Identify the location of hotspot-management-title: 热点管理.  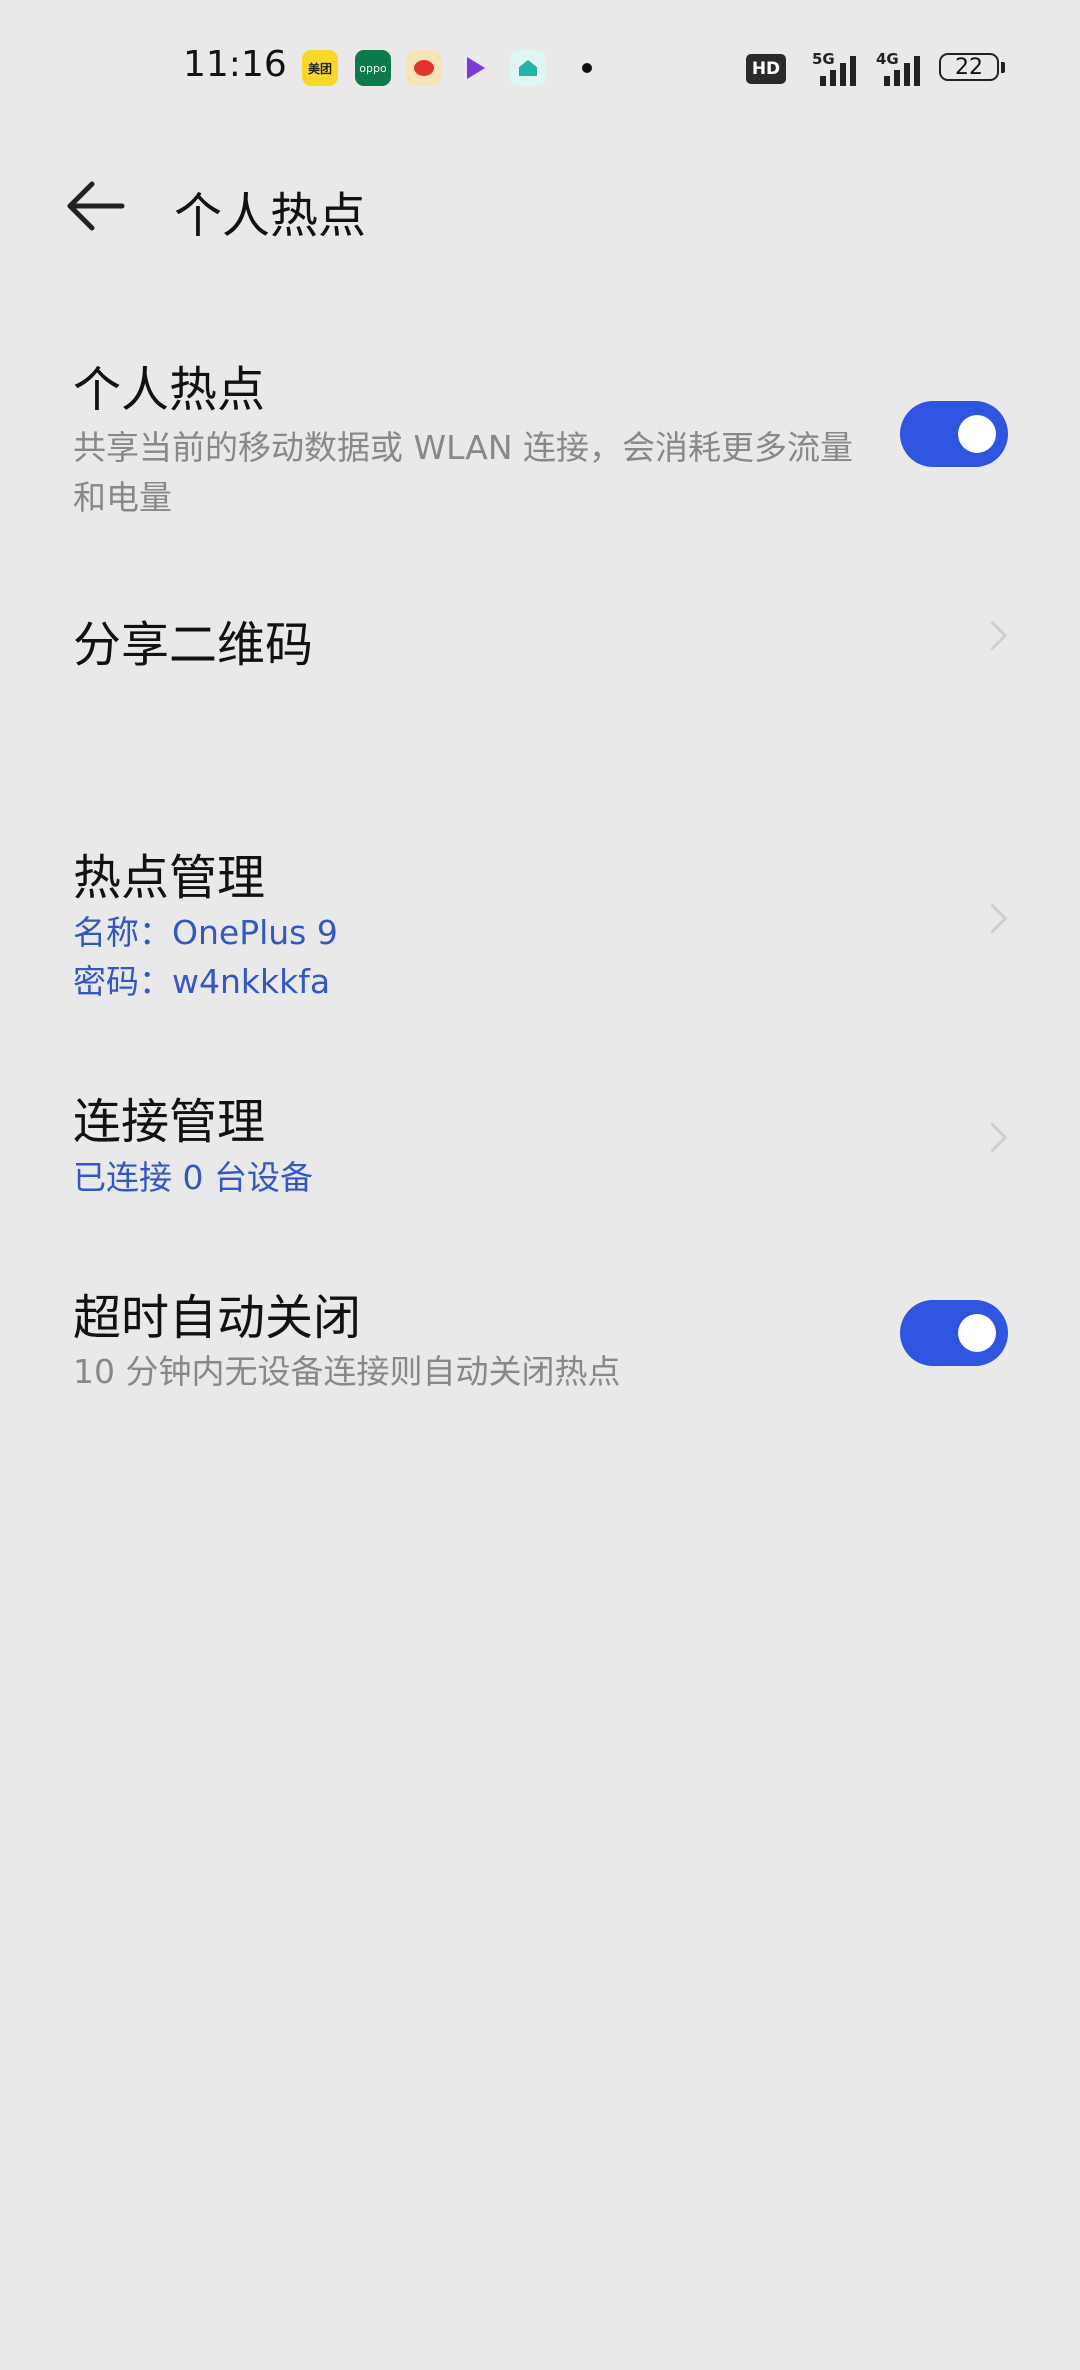
(169, 878).